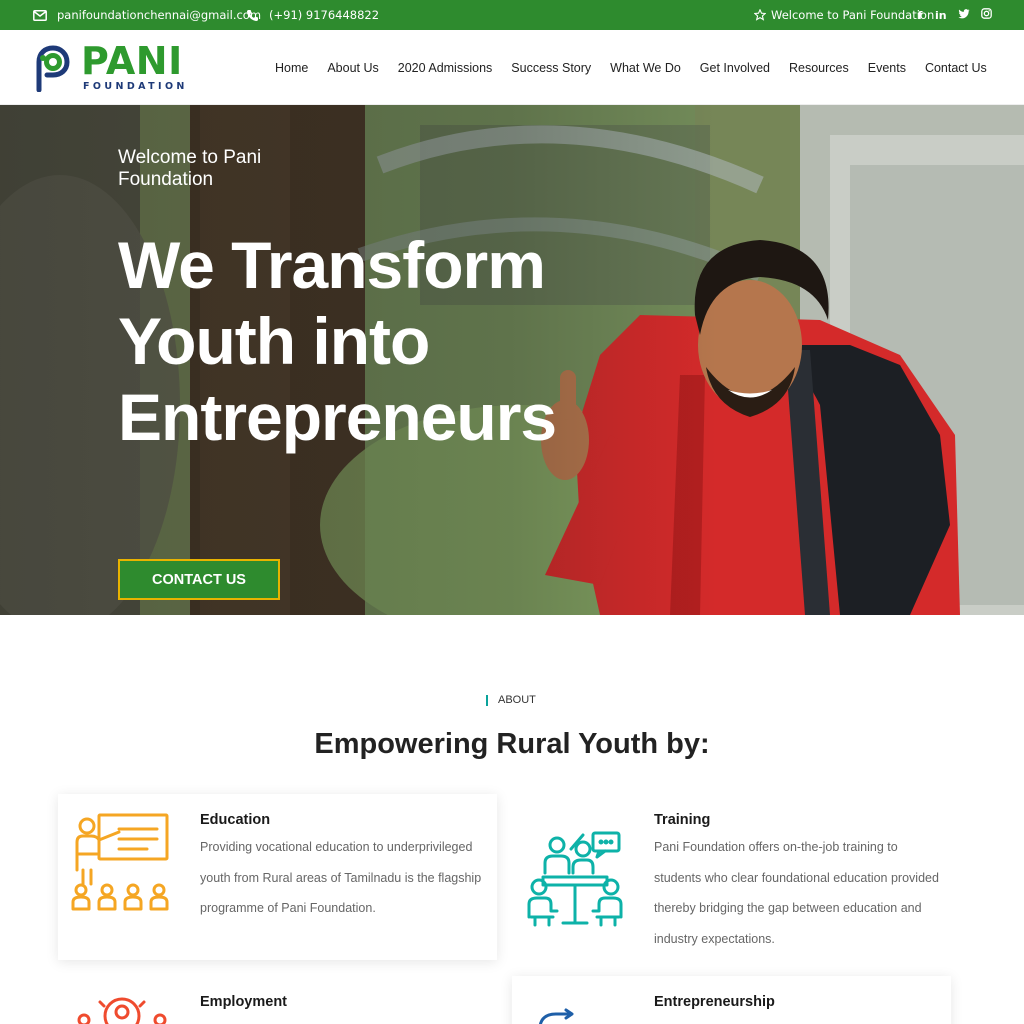  What do you see at coordinates (159, 15) in the screenshot?
I see `email-text: panifoundationchennai@gmail.com` at bounding box center [159, 15].